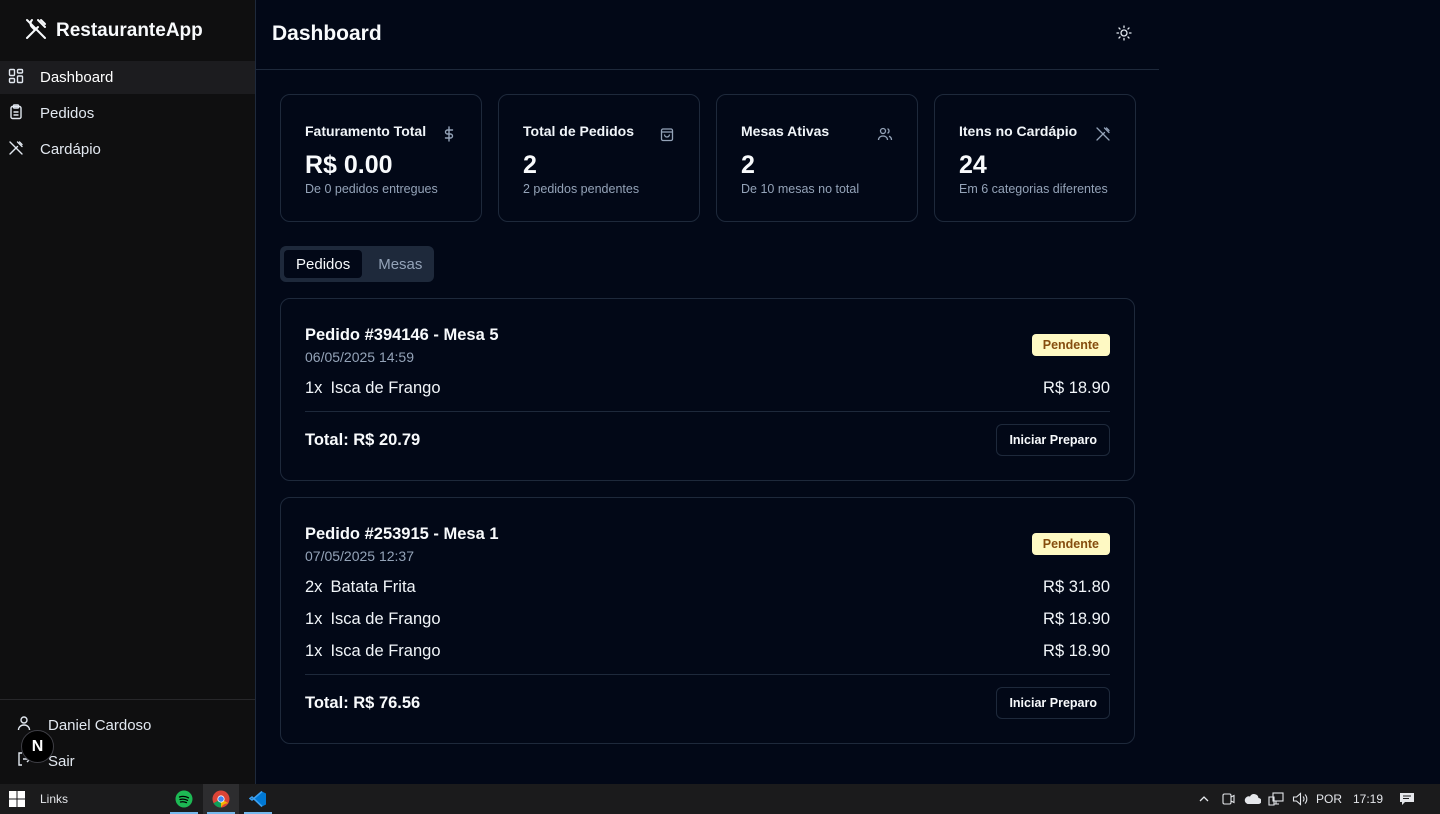 This screenshot has height=814, width=1440. Describe the element at coordinates (720, 799) in the screenshot. I see `windows-taskbar: Links POR 17:19` at that location.